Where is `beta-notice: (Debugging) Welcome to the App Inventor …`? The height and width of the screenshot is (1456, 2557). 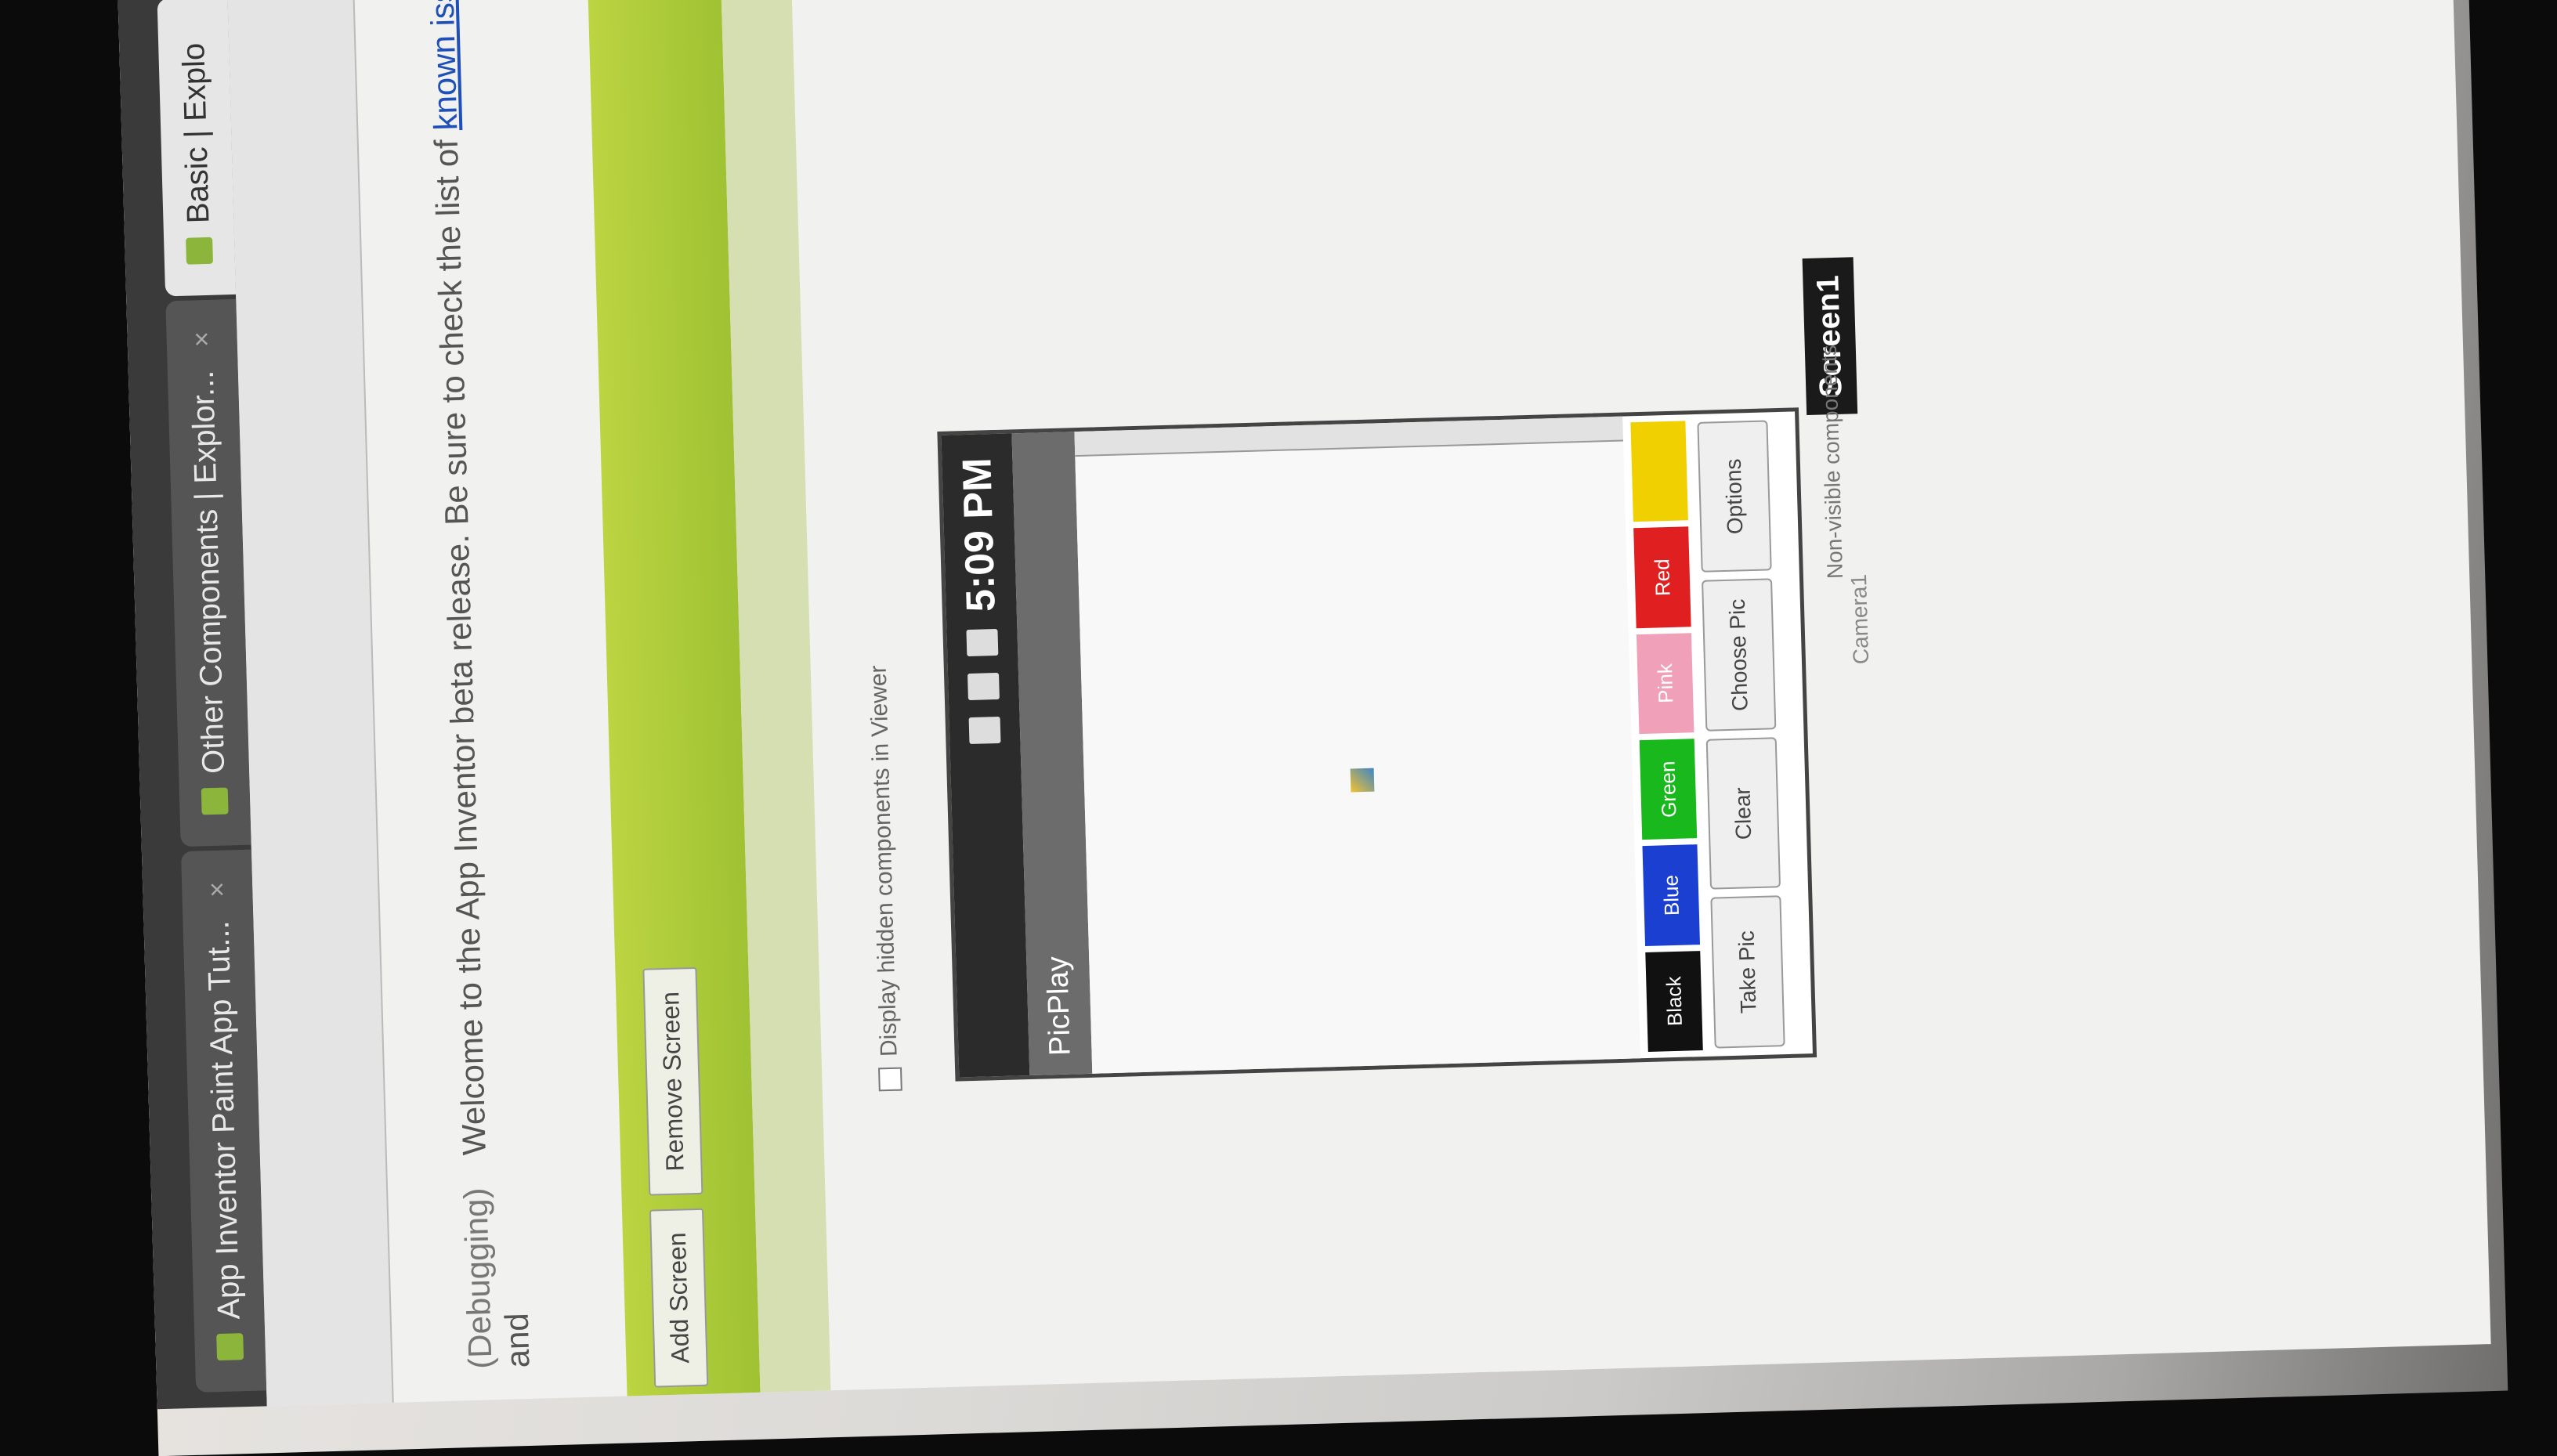
beta-notice: (Debugging) Welcome to the App Inventor … is located at coordinates (479, 700).